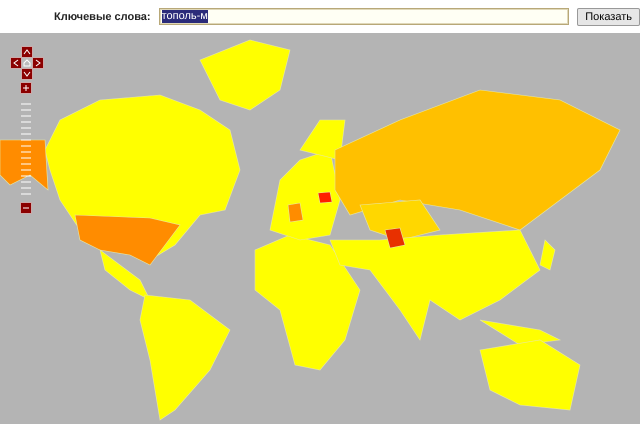 The height and width of the screenshot is (436, 640). What do you see at coordinates (26, 88) in the screenshot?
I see `zoom-in-icon` at bounding box center [26, 88].